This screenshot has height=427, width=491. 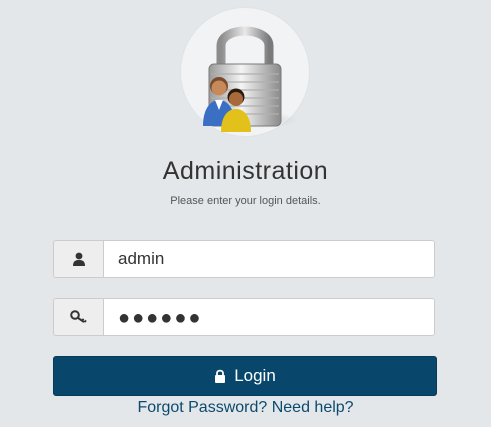 I want to click on help-link: Forgot Password? Need help?, so click(x=245, y=408).